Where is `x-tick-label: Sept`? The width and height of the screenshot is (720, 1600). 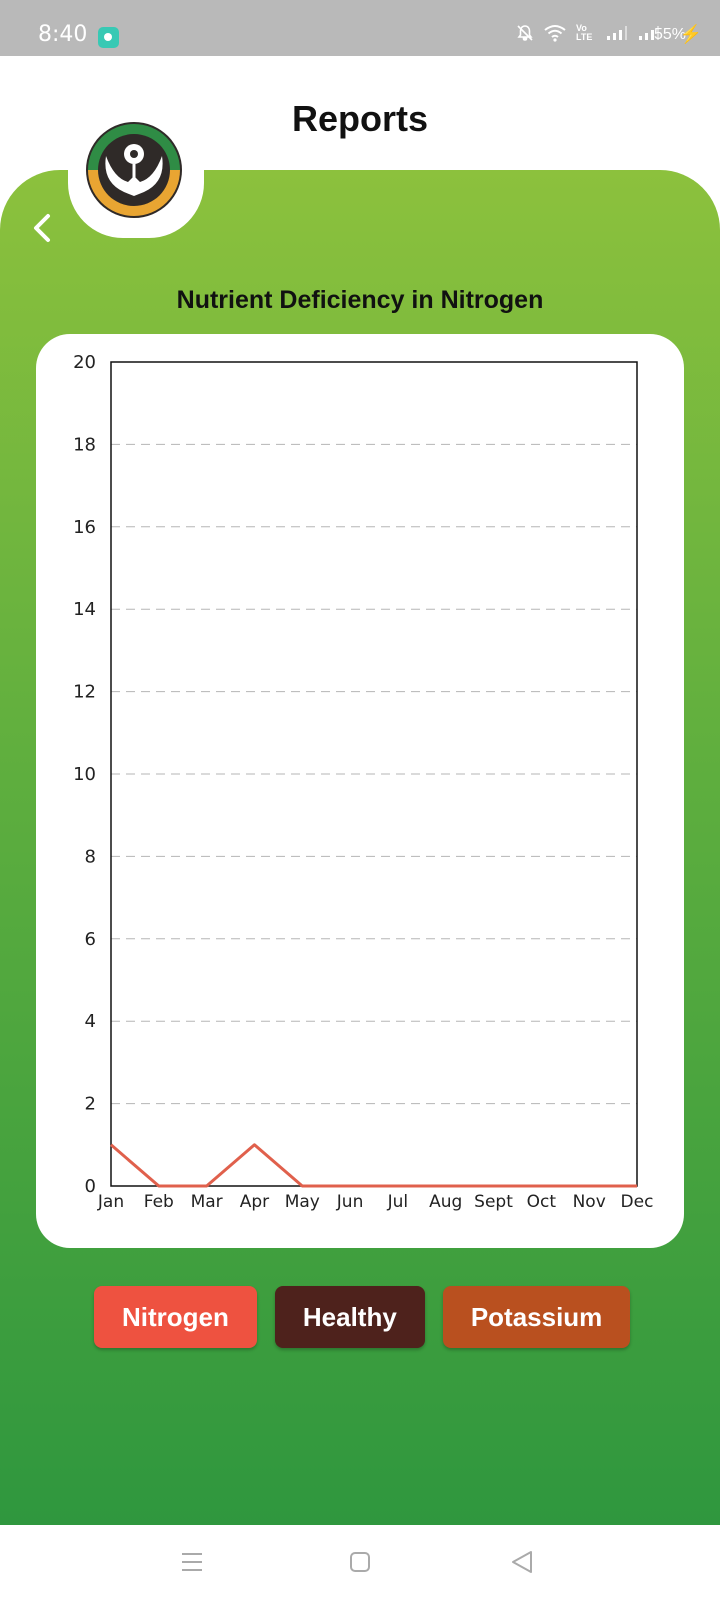 x-tick-label: Sept is located at coordinates (493, 1202).